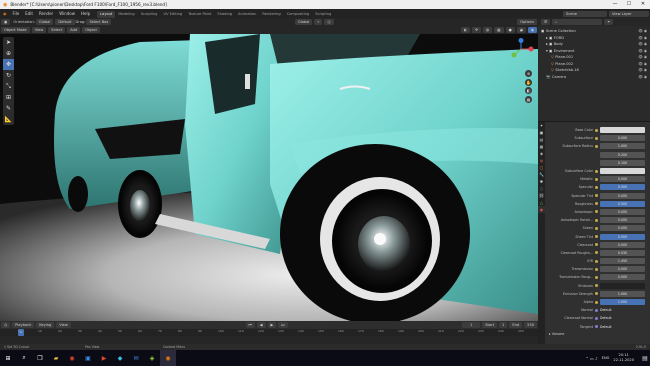 This screenshot has width=650, height=366. I want to click on proportional-icon: ◎, so click(329, 22).